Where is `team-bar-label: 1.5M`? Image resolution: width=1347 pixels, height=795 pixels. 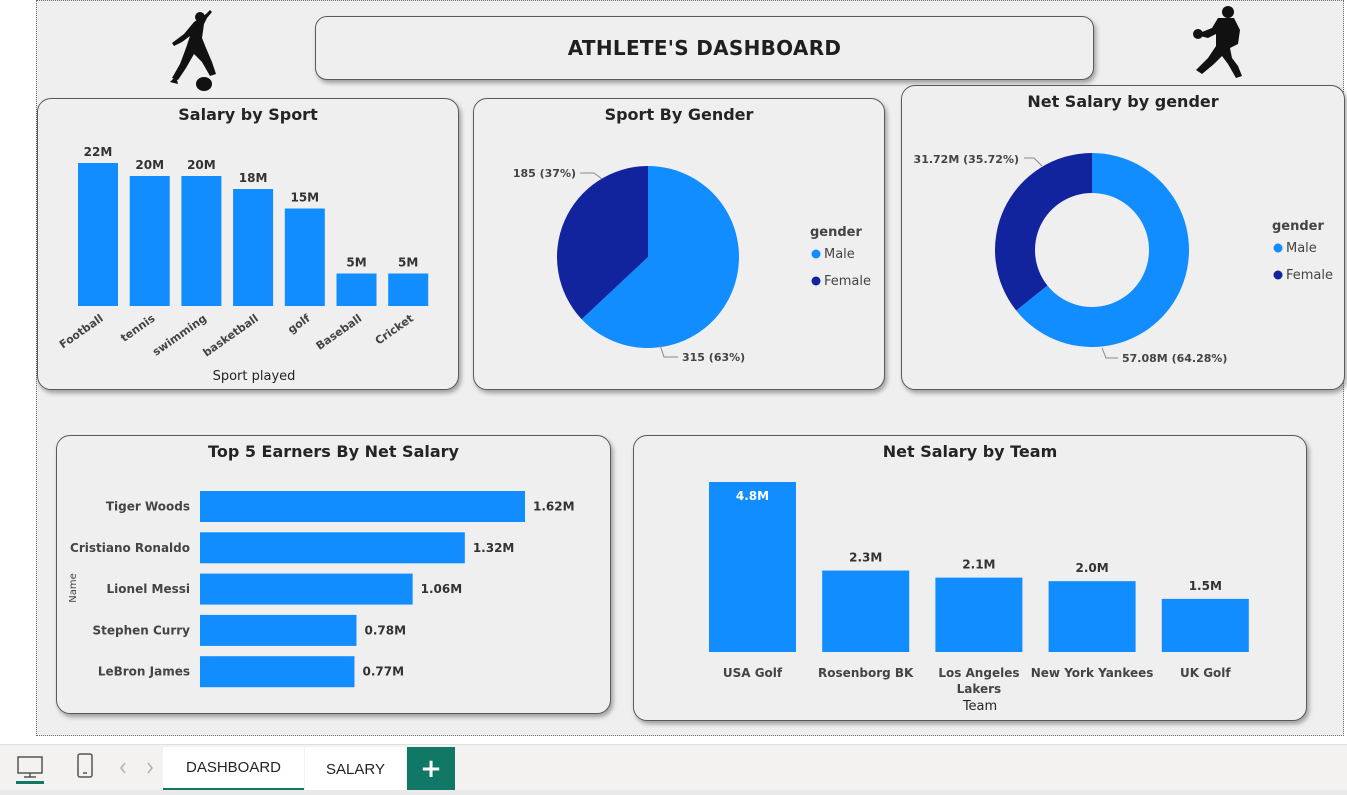 team-bar-label: 1.5M is located at coordinates (1205, 586).